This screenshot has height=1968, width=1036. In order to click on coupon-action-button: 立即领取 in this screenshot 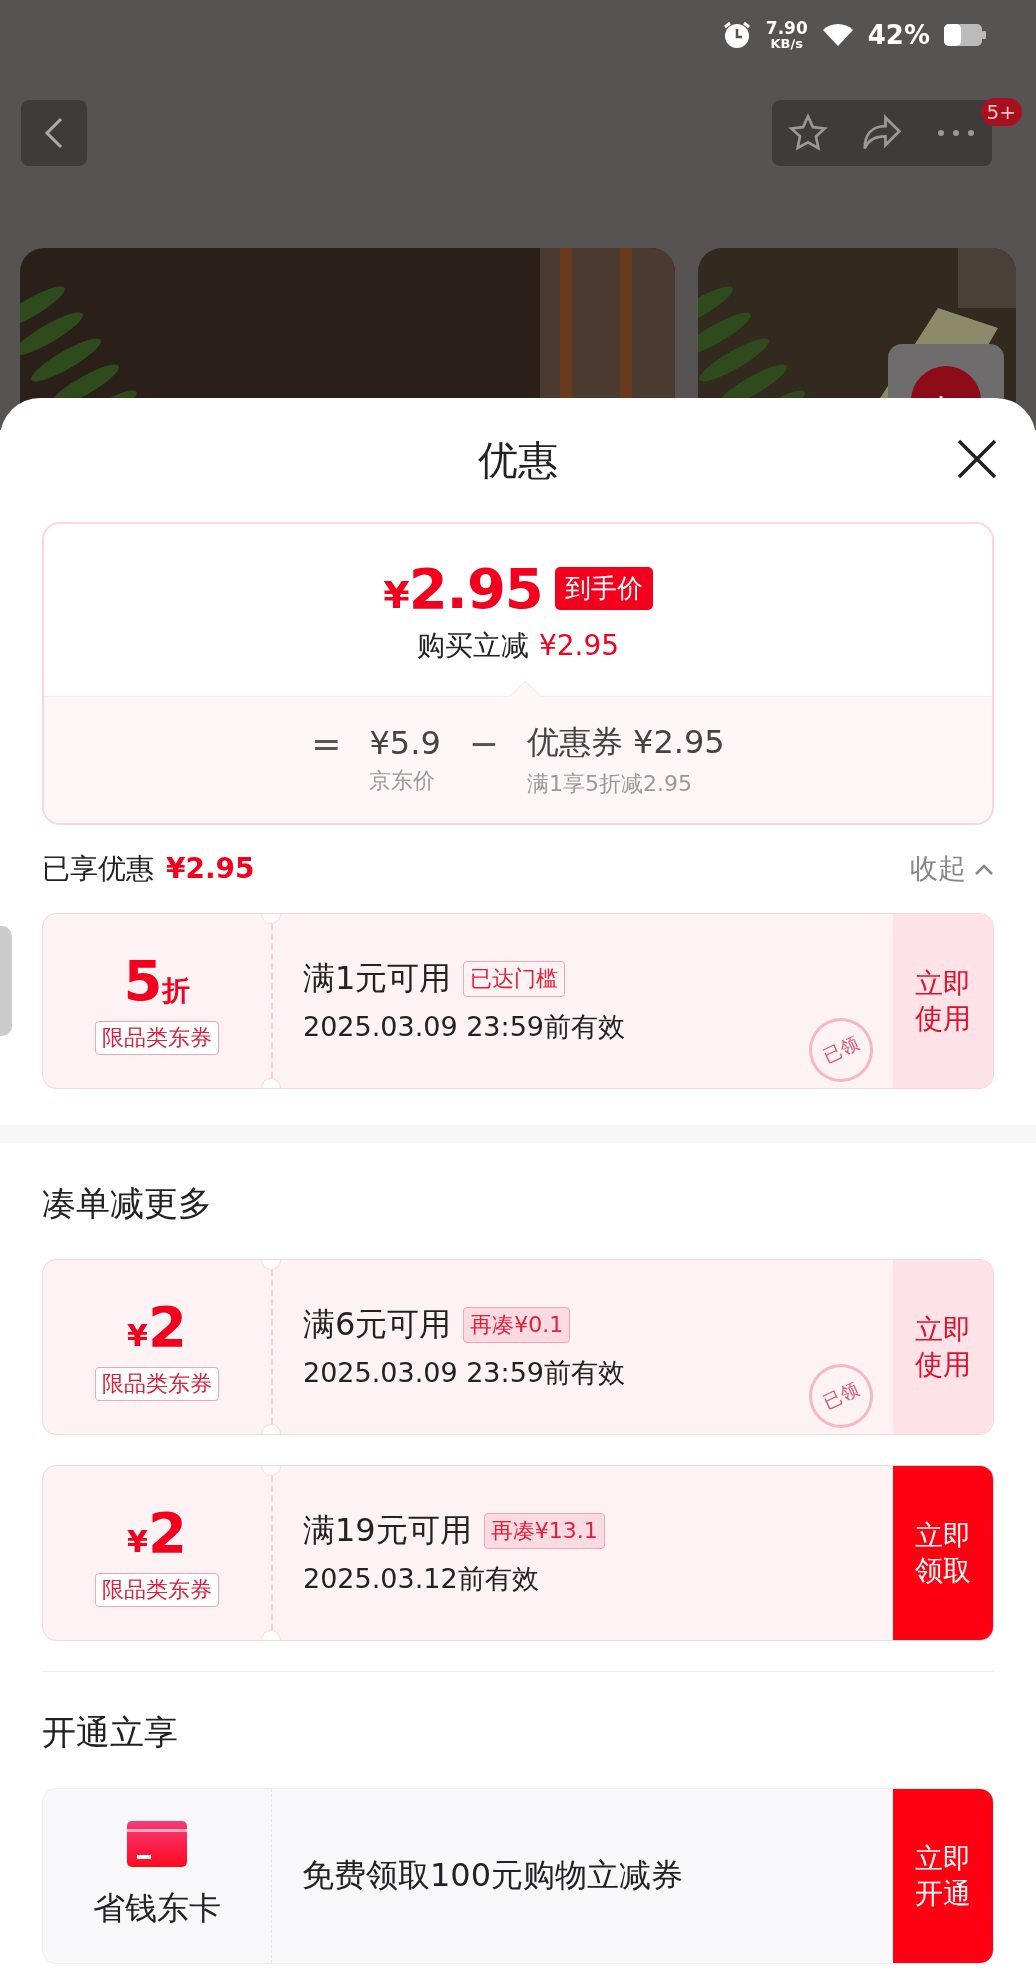, I will do `click(943, 1553)`.